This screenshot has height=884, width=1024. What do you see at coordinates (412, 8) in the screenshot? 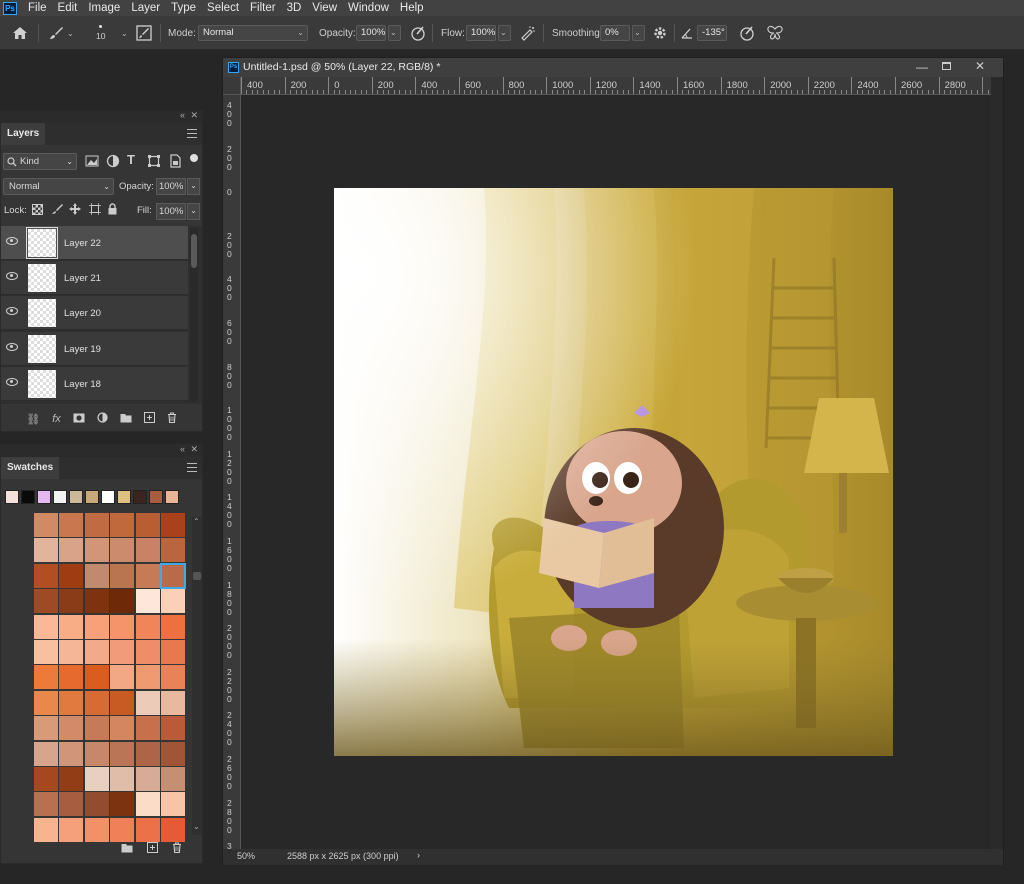
I see `menu-help: Help` at bounding box center [412, 8].